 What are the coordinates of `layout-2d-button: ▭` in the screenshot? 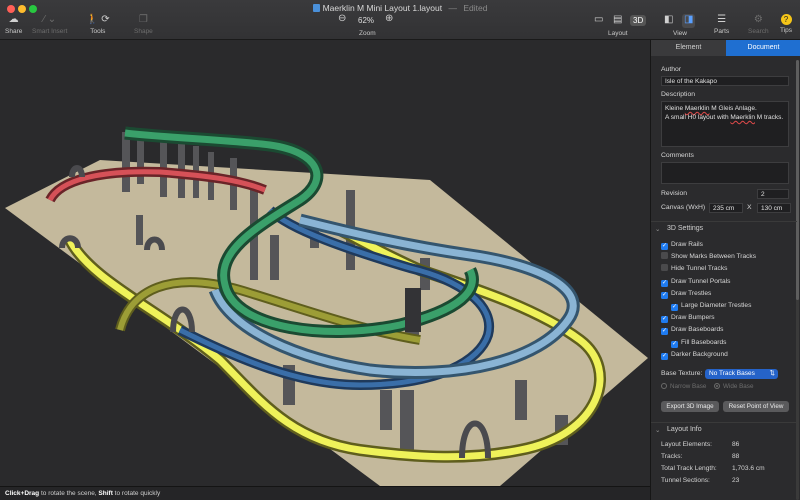 It's located at (598, 21).